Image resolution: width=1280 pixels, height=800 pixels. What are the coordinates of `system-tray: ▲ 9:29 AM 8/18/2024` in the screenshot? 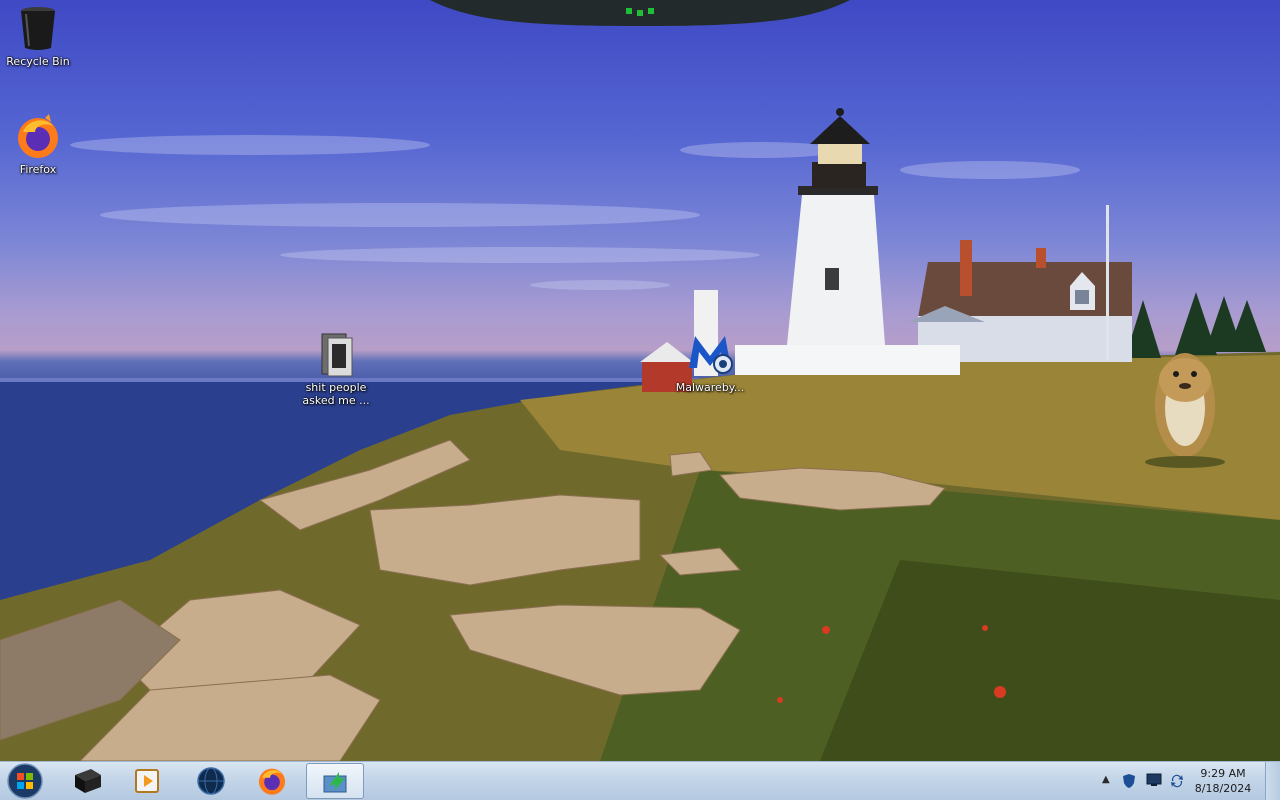 It's located at (1180, 781).